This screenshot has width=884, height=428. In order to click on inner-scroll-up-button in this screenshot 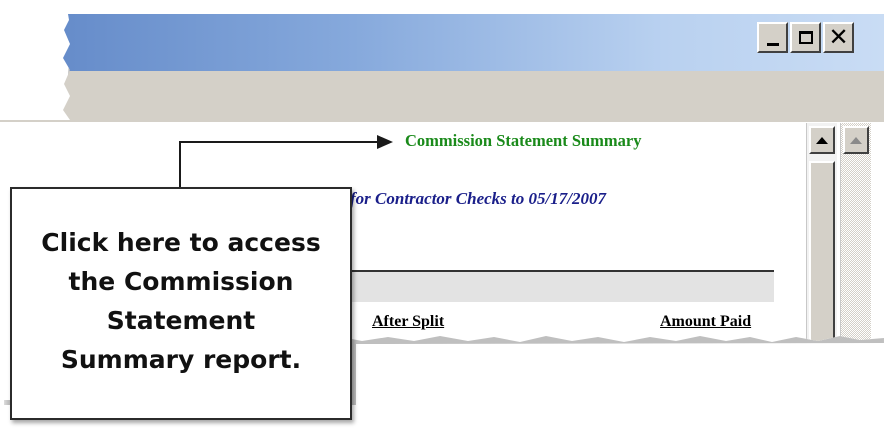, I will do `click(822, 140)`.